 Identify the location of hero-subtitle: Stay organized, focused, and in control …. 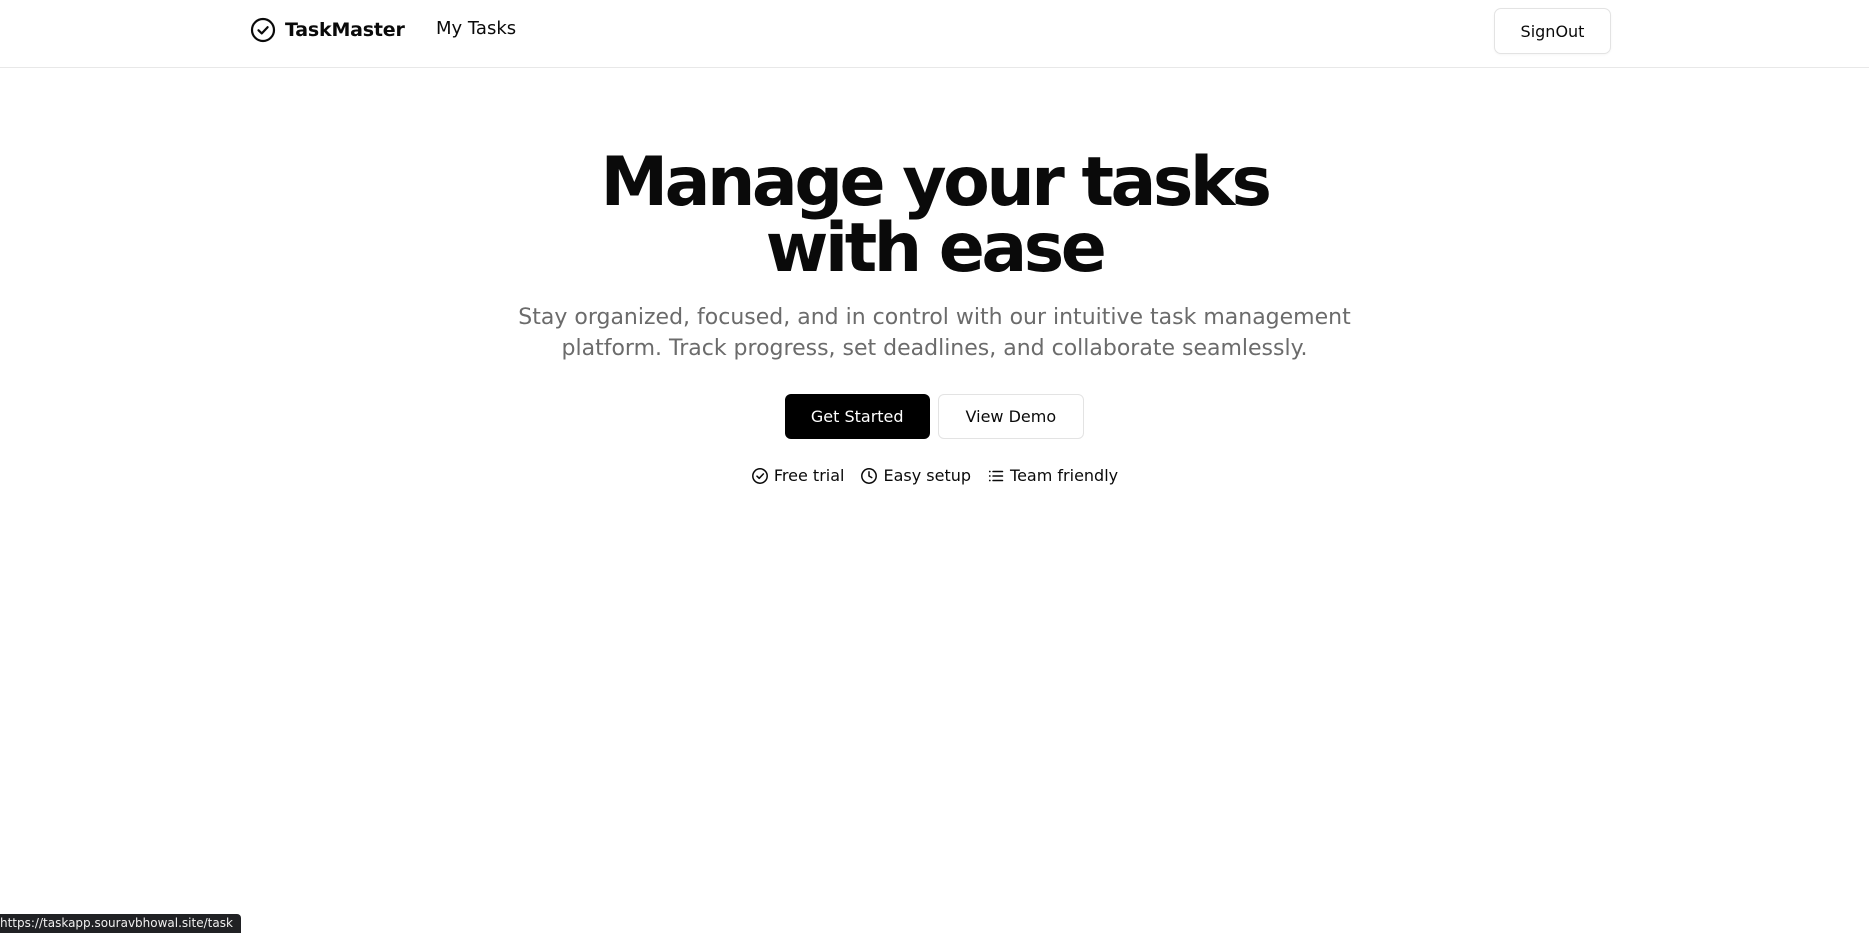
(934, 333).